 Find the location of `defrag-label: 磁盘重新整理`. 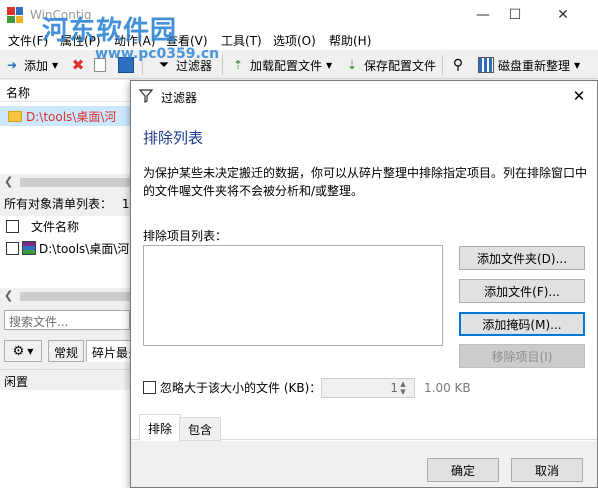

defrag-label: 磁盘重新整理 is located at coordinates (534, 65).